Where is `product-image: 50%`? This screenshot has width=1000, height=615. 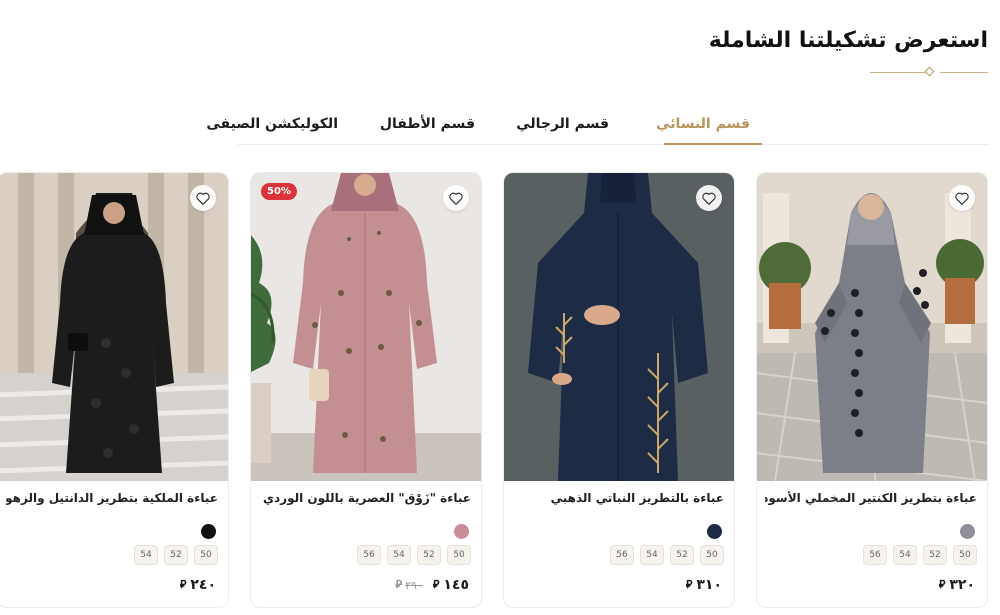
product-image: 50% is located at coordinates (366, 327).